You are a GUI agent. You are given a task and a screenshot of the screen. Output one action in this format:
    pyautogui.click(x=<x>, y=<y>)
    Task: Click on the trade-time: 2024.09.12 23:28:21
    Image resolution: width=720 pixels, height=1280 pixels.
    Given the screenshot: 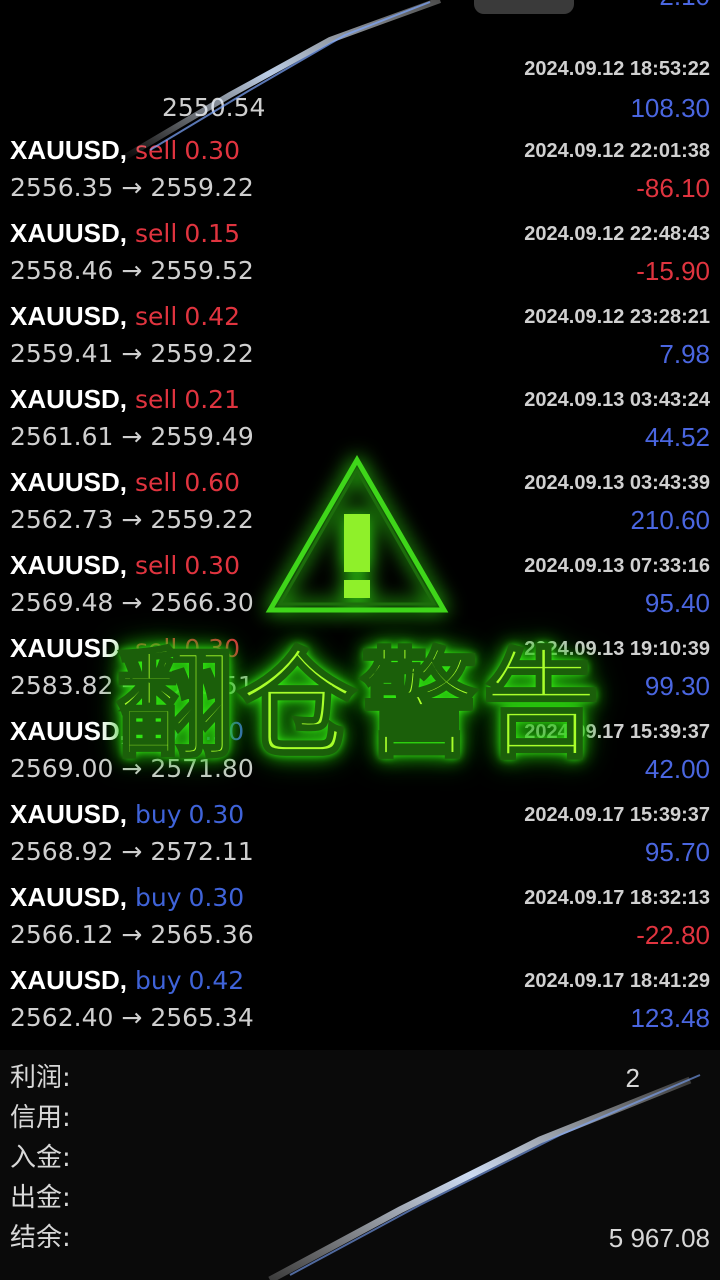 What is the action you would take?
    pyautogui.click(x=617, y=317)
    